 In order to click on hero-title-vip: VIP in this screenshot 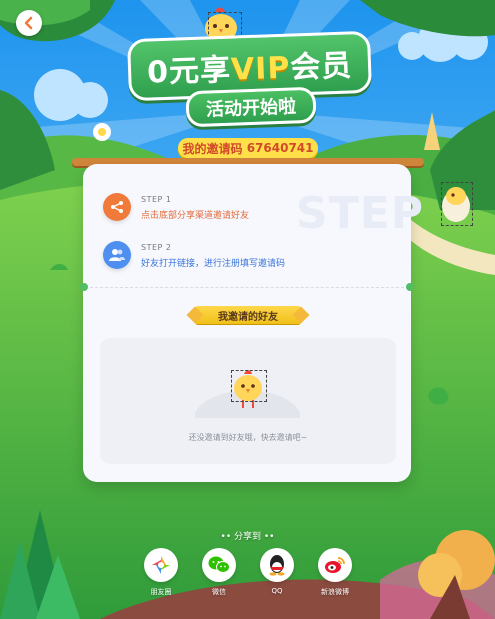, I will do `click(261, 69)`.